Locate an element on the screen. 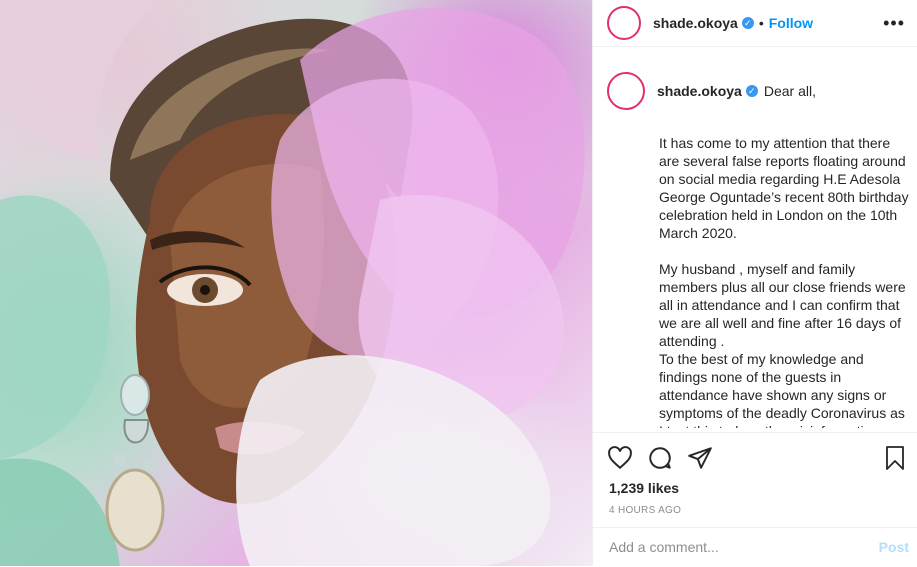 This screenshot has width=917, height=567. paper-plane-icon is located at coordinates (700, 460).